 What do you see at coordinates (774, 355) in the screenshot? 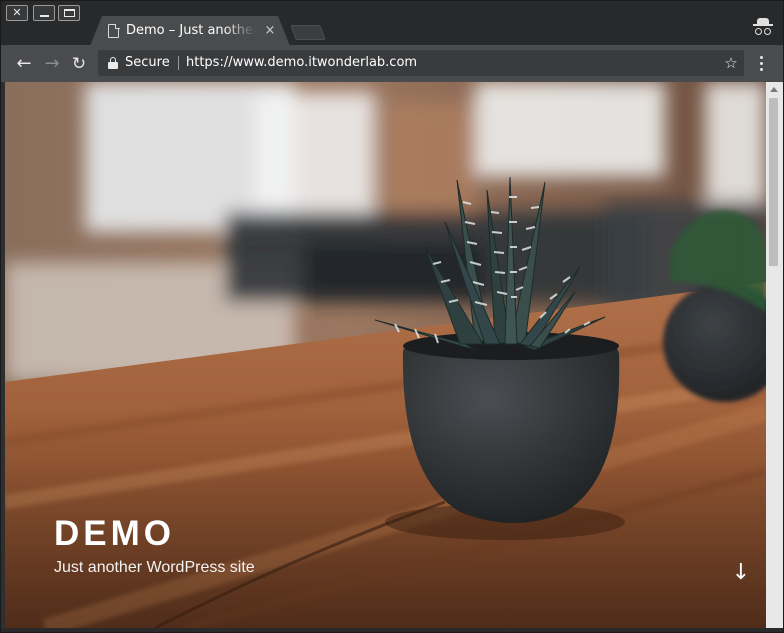
I see `vertical-scrollbar` at bounding box center [774, 355].